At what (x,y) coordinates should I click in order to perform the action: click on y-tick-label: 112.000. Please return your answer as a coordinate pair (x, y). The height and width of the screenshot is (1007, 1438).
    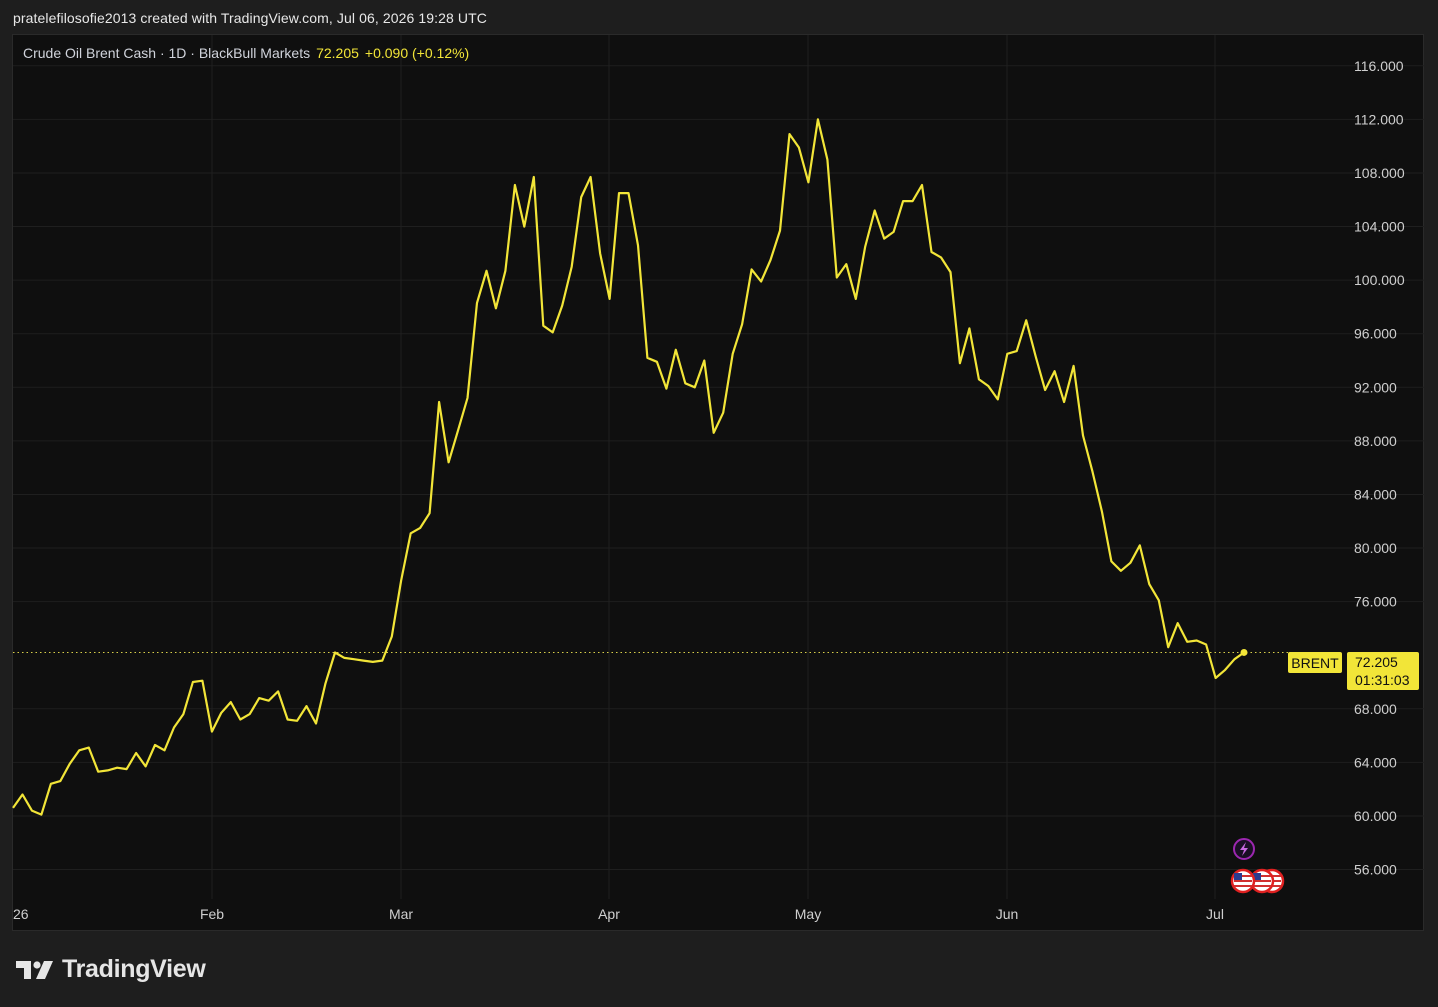
    Looking at the image, I should click on (1379, 119).